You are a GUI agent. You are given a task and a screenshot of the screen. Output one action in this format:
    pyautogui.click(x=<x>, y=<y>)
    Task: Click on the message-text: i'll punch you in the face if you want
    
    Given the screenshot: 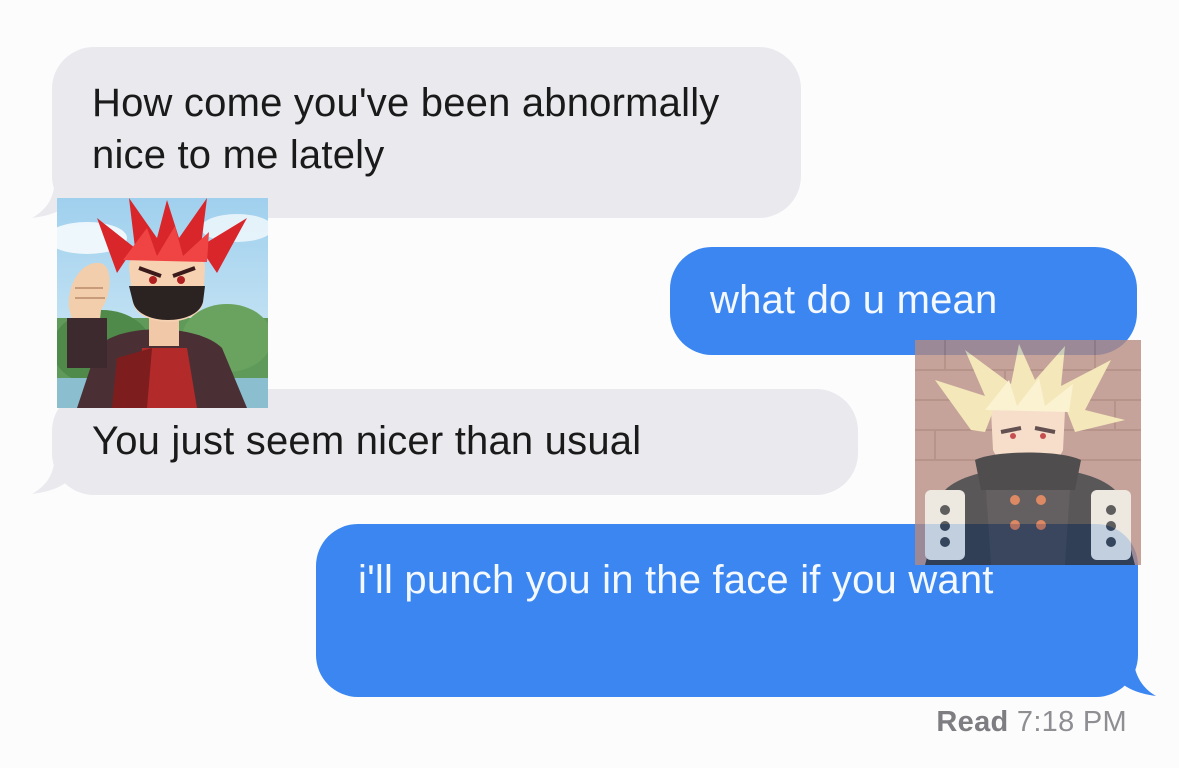 What is the action you would take?
    pyautogui.click(x=676, y=580)
    